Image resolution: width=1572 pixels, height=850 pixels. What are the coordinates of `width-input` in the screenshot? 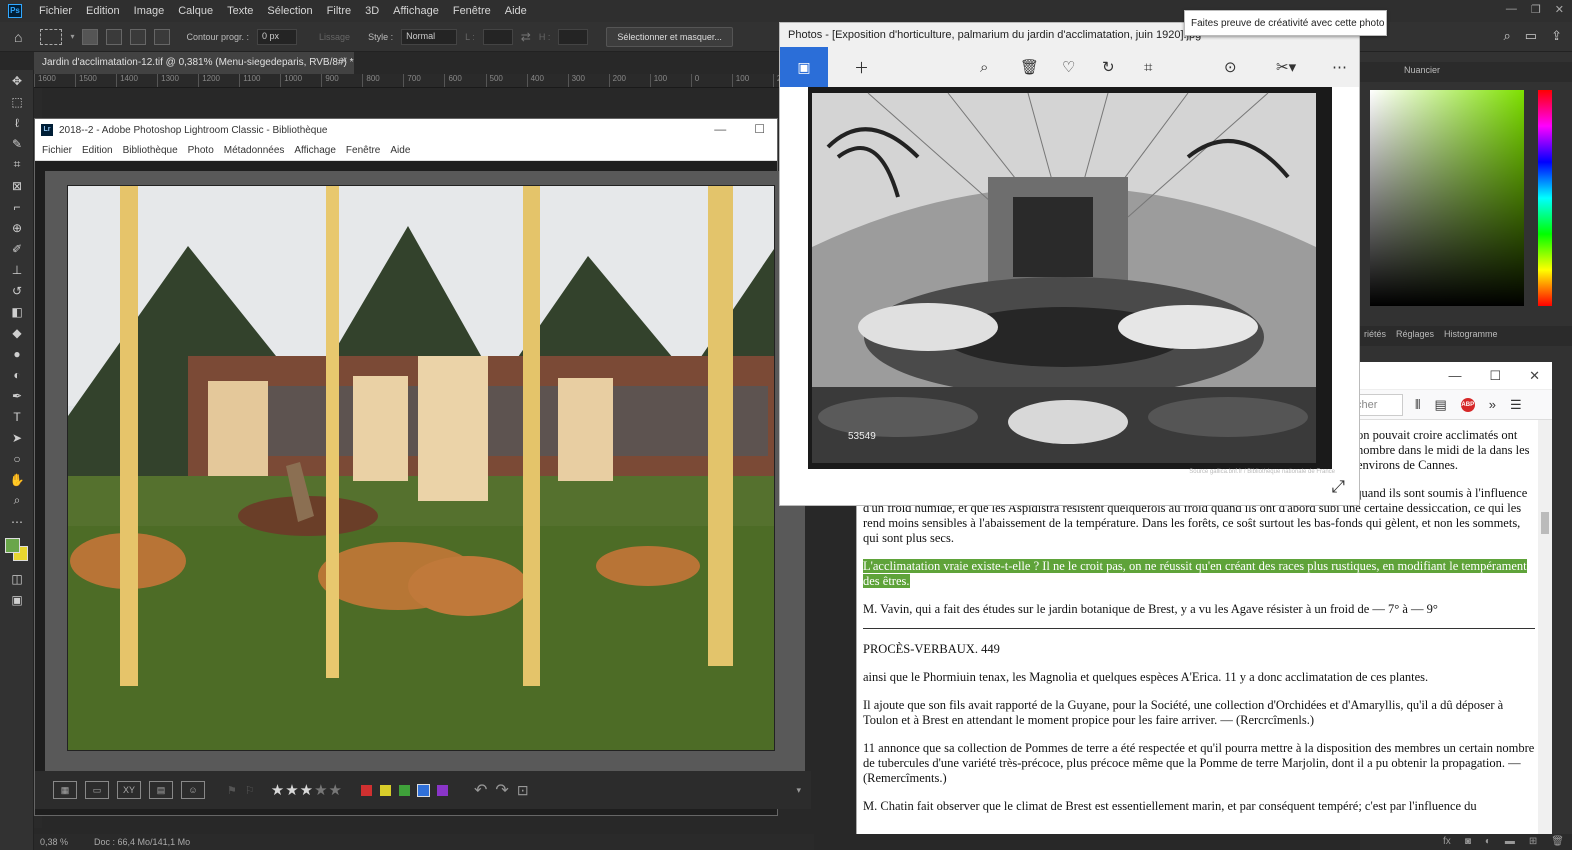 It's located at (497, 36).